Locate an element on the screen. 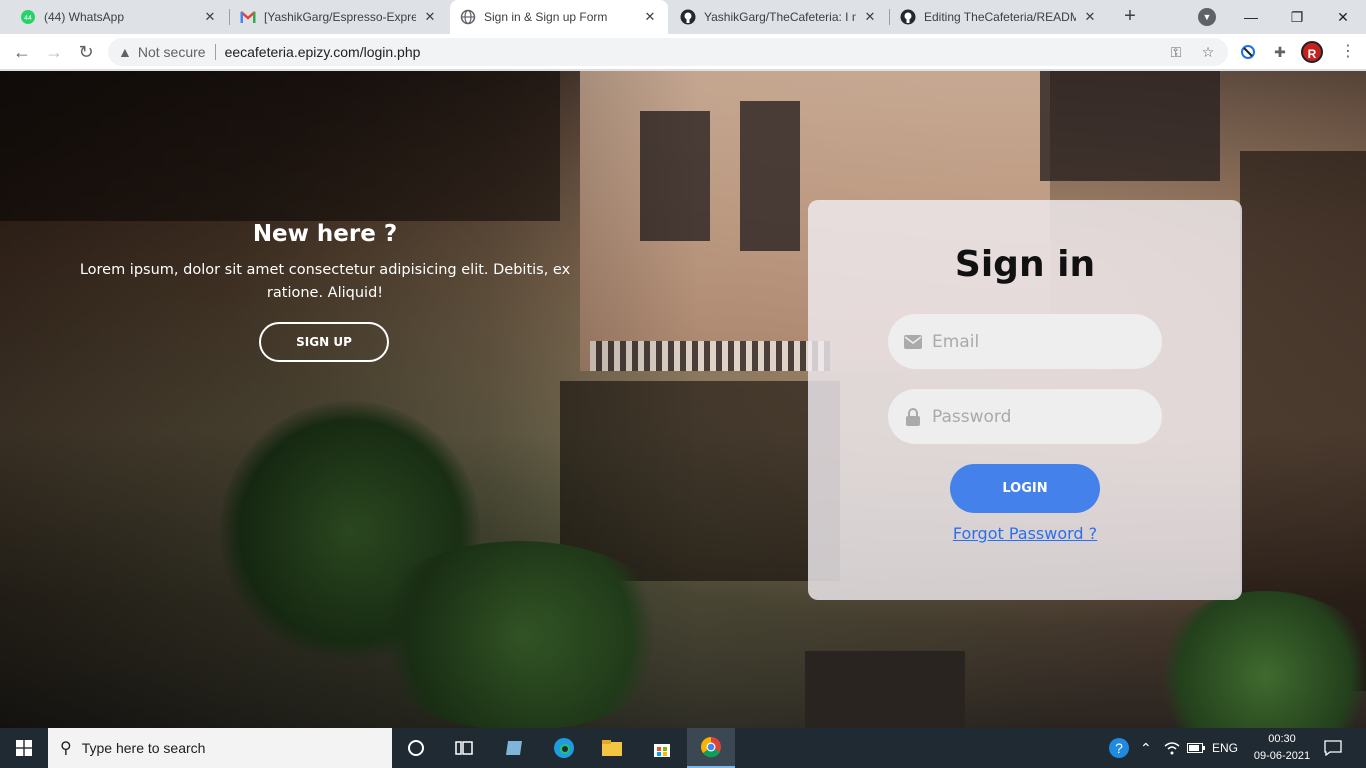  chrome-taskbar-icon is located at coordinates (711, 748).